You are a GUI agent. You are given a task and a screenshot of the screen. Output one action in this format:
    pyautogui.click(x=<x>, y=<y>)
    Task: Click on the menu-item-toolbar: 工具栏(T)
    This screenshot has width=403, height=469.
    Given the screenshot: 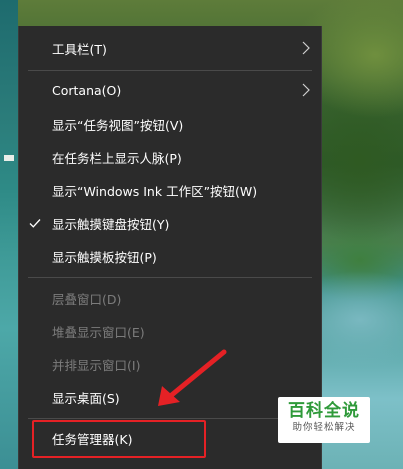 What is the action you would take?
    pyautogui.click(x=170, y=48)
    